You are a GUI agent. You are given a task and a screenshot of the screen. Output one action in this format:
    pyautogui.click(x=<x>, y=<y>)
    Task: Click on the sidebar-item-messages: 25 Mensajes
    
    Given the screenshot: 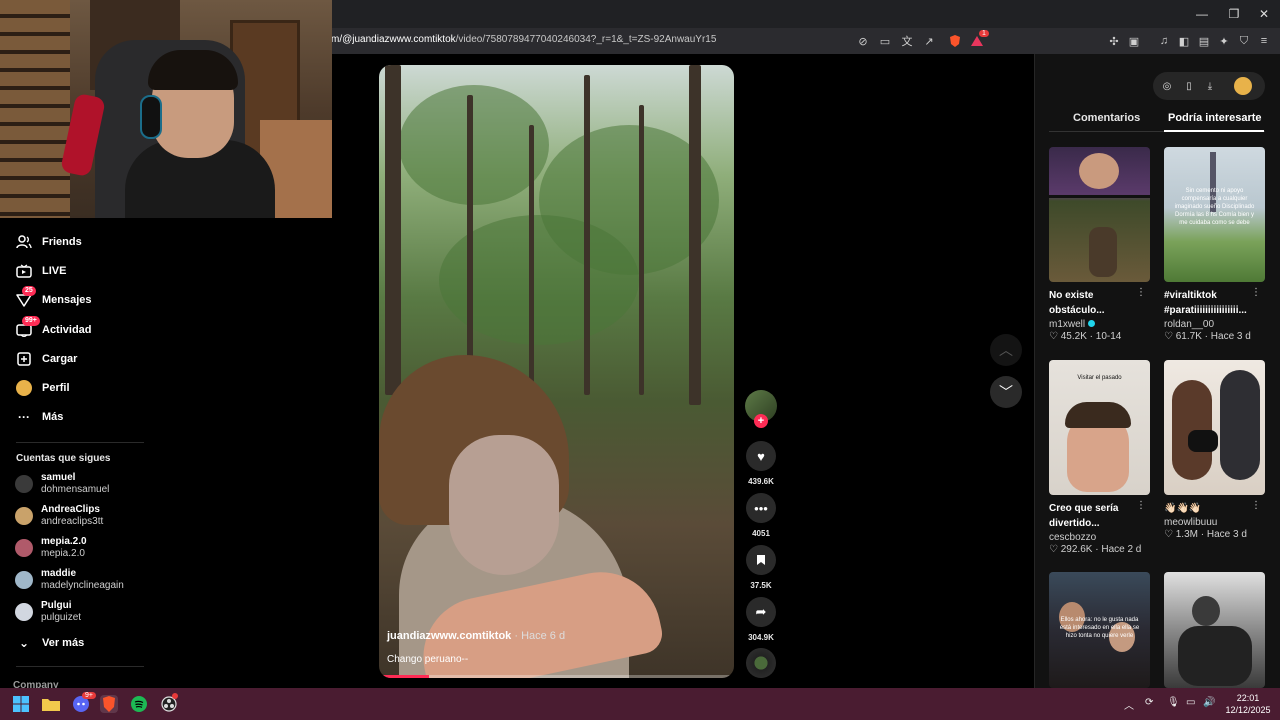 What is the action you would take?
    pyautogui.click(x=54, y=298)
    